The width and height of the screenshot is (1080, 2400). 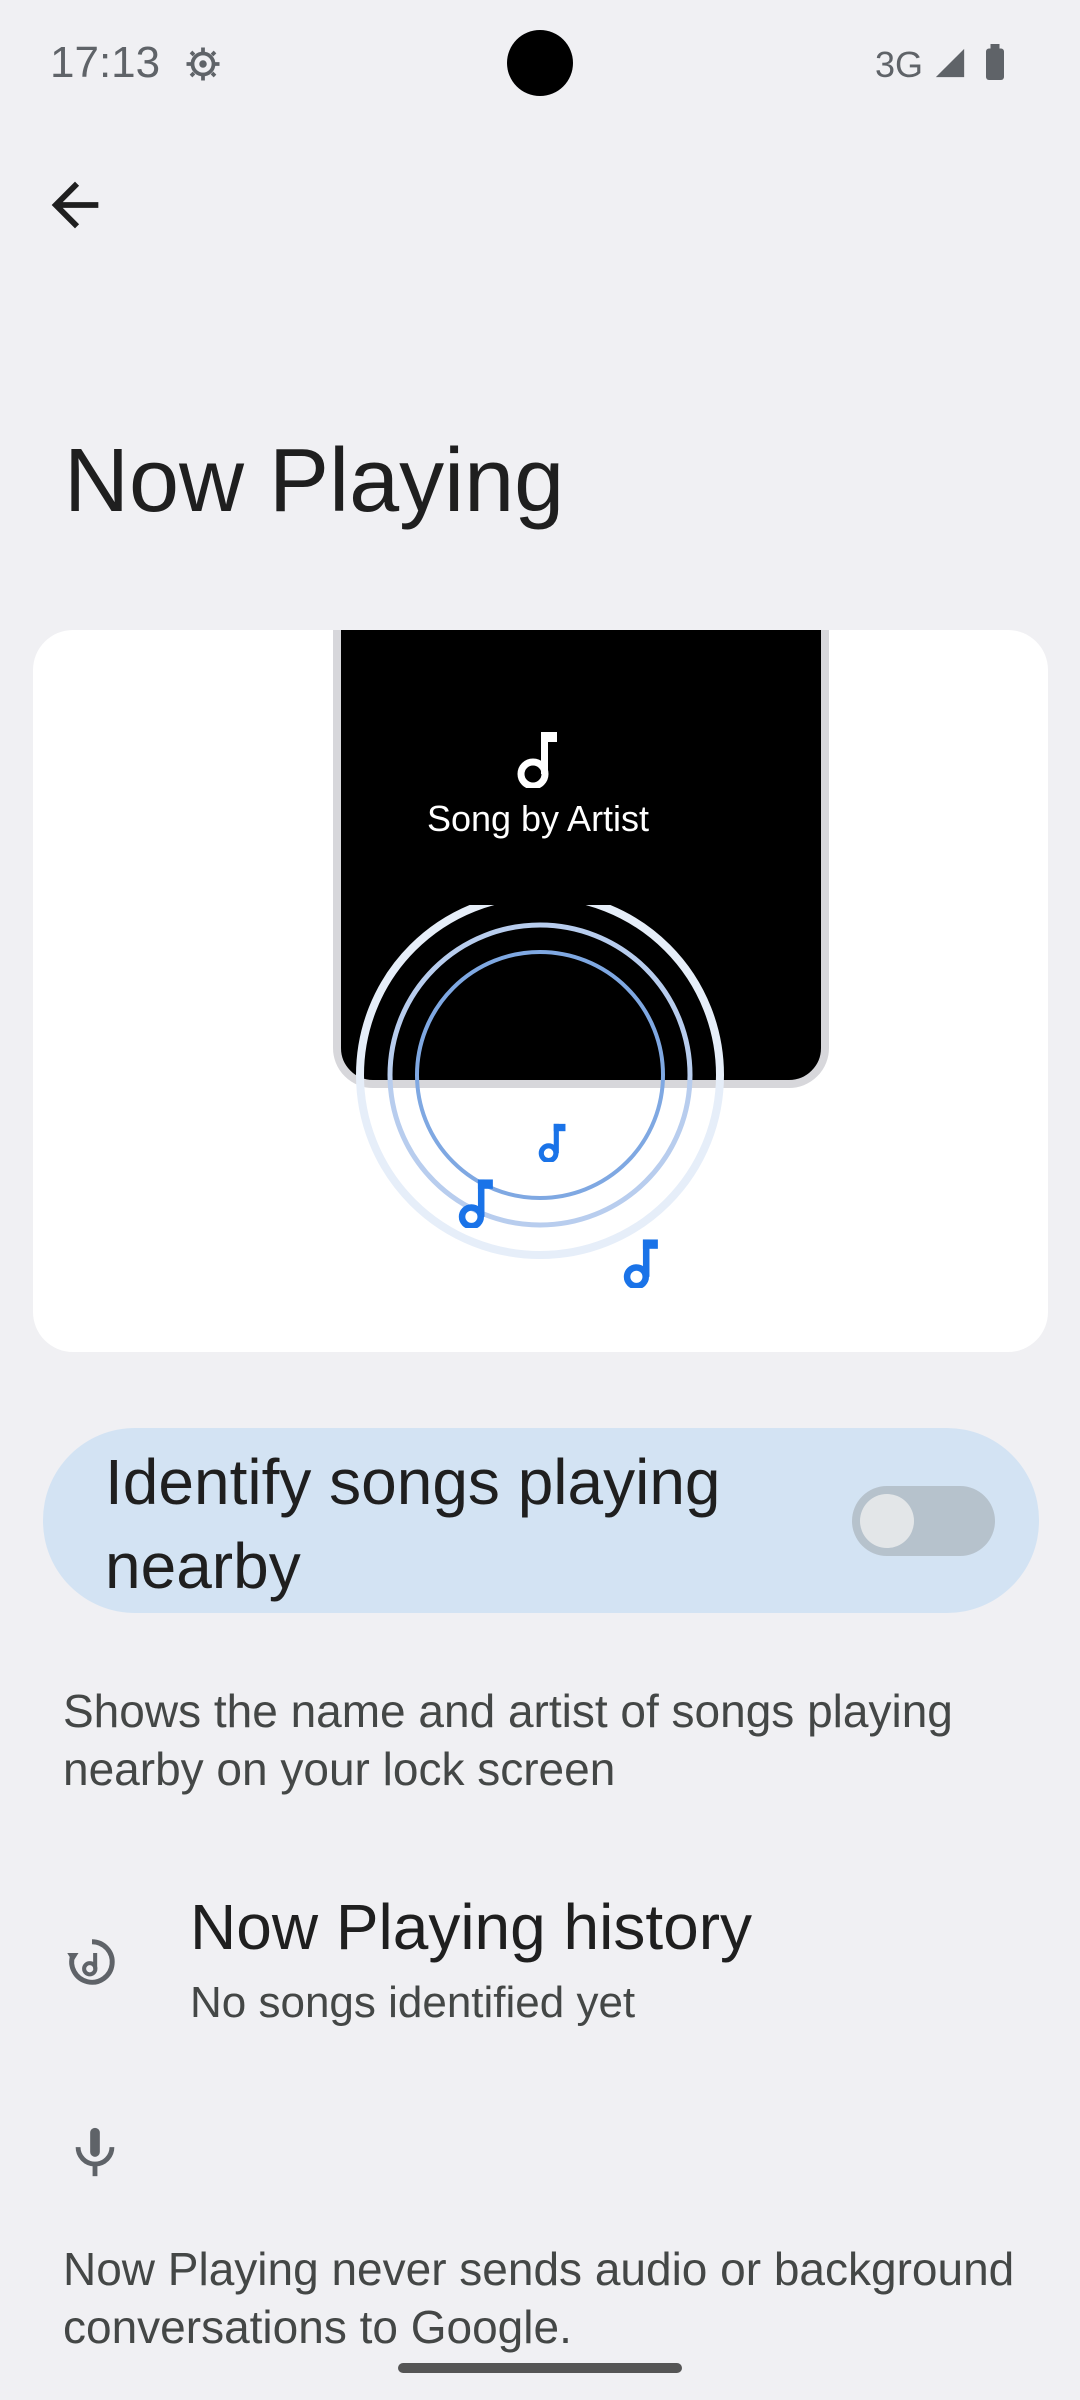 I want to click on history-title: Now Playing history, so click(x=471, y=1927).